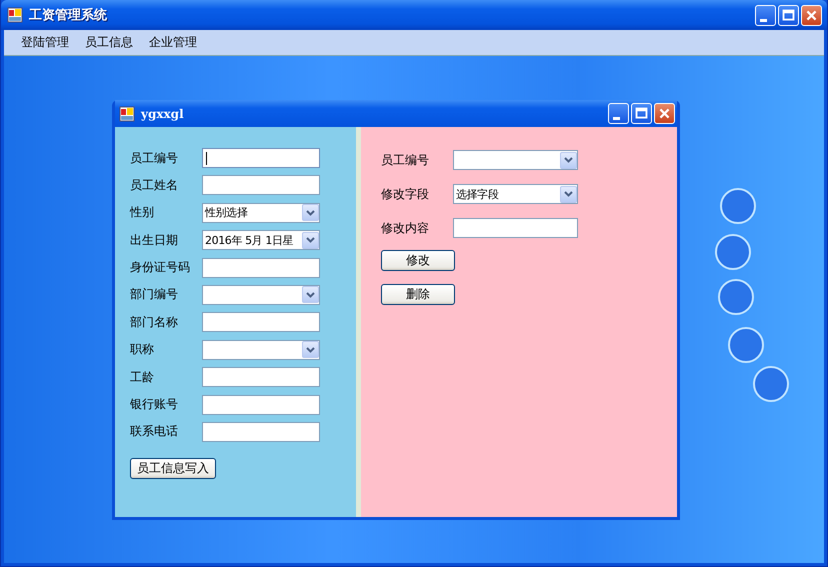 This screenshot has height=567, width=828. Describe the element at coordinates (173, 42) in the screenshot. I see `menu-item: 企业管理` at that location.